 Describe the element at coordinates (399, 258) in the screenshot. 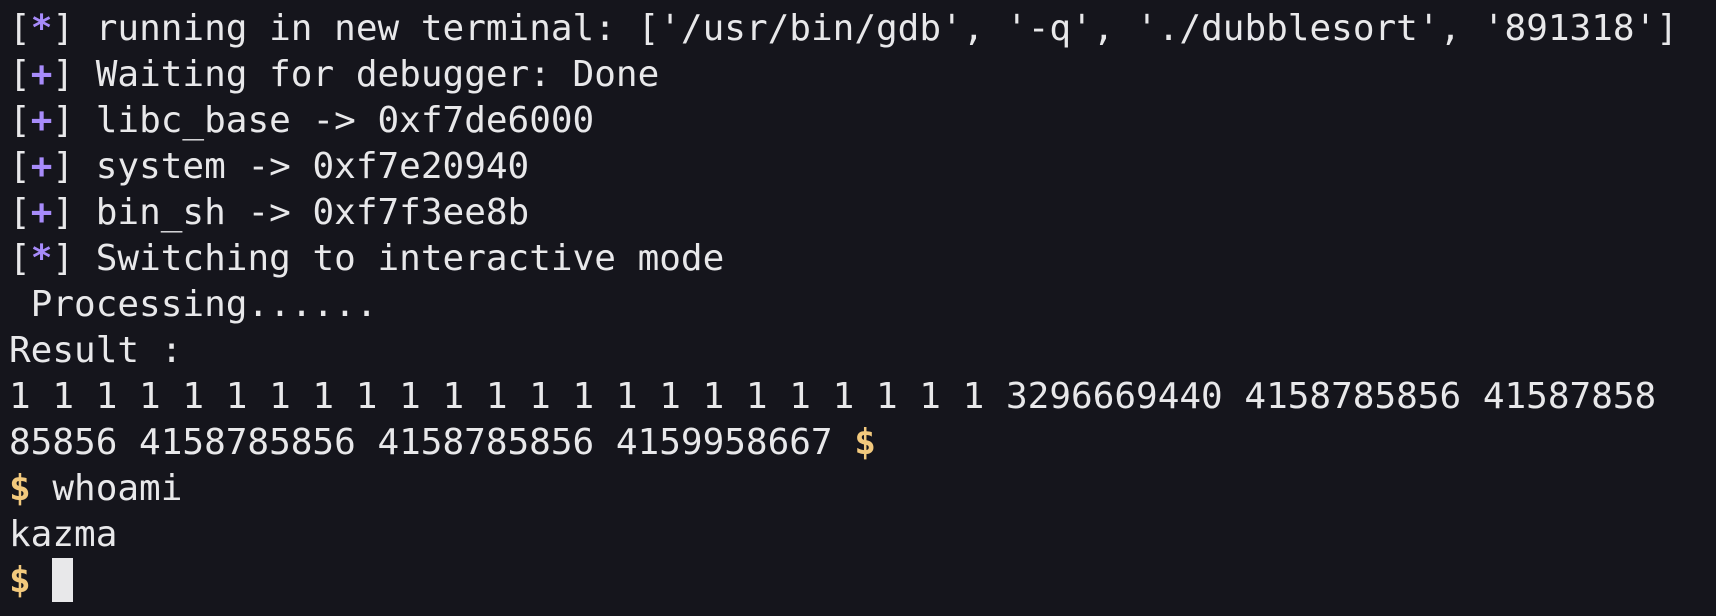

I see `status-text: Switching to interactive mode` at that location.